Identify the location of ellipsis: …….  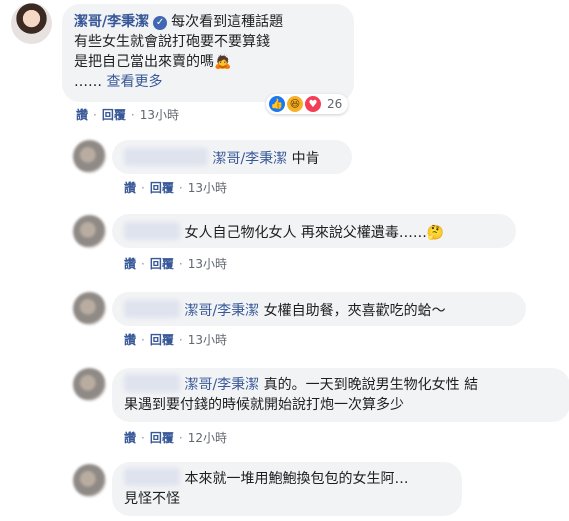
(88, 82).